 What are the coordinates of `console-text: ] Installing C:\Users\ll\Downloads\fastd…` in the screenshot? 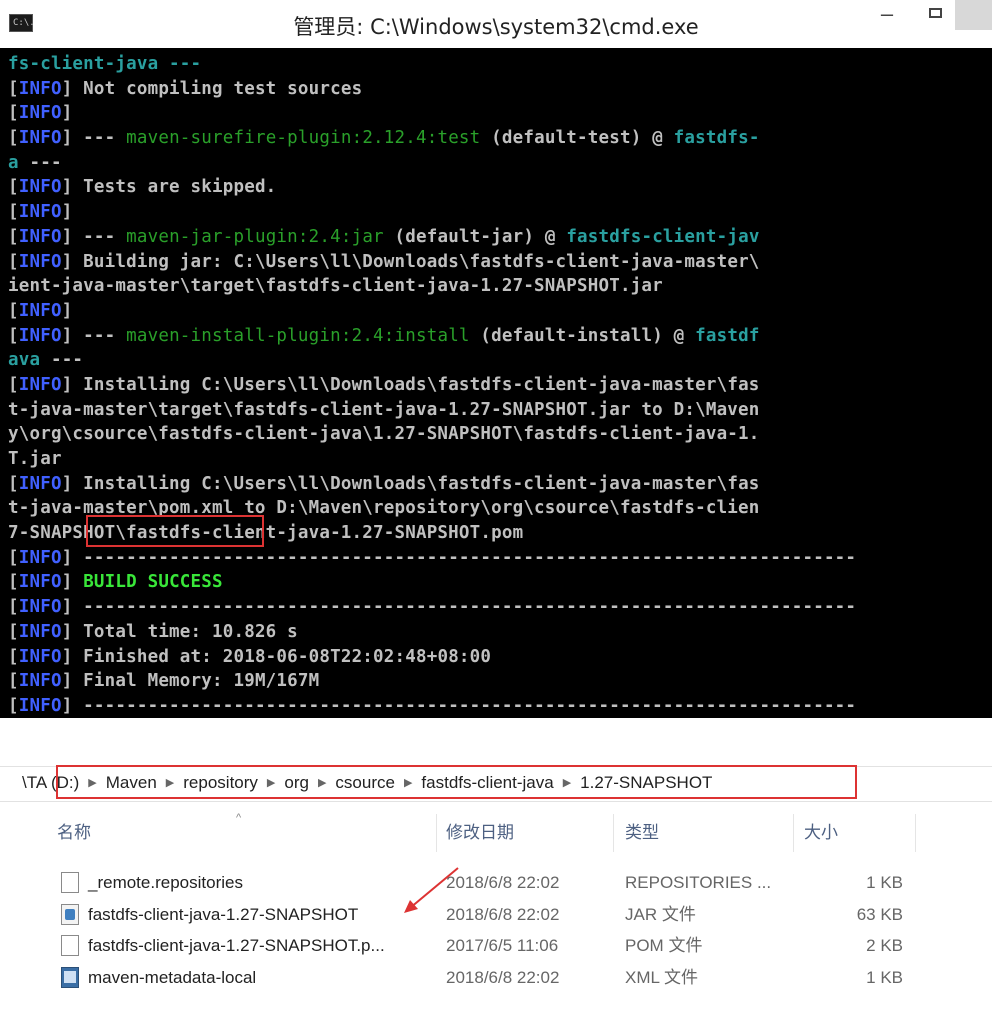 It's located at (410, 483).